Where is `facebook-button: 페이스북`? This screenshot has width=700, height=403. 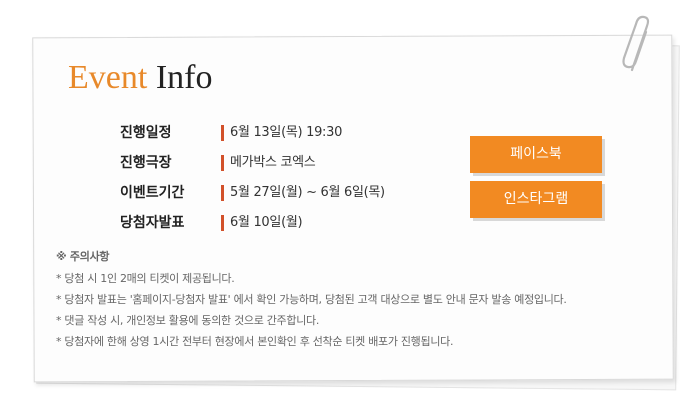 facebook-button: 페이스북 is located at coordinates (536, 154).